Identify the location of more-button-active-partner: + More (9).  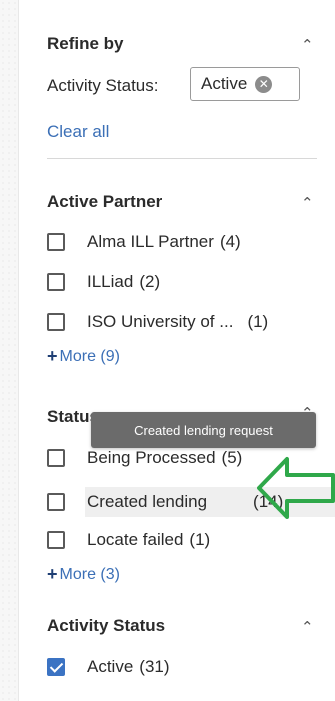
(83, 356).